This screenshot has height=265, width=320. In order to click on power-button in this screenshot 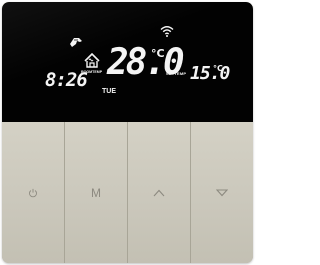, I will do `click(33, 192)`.